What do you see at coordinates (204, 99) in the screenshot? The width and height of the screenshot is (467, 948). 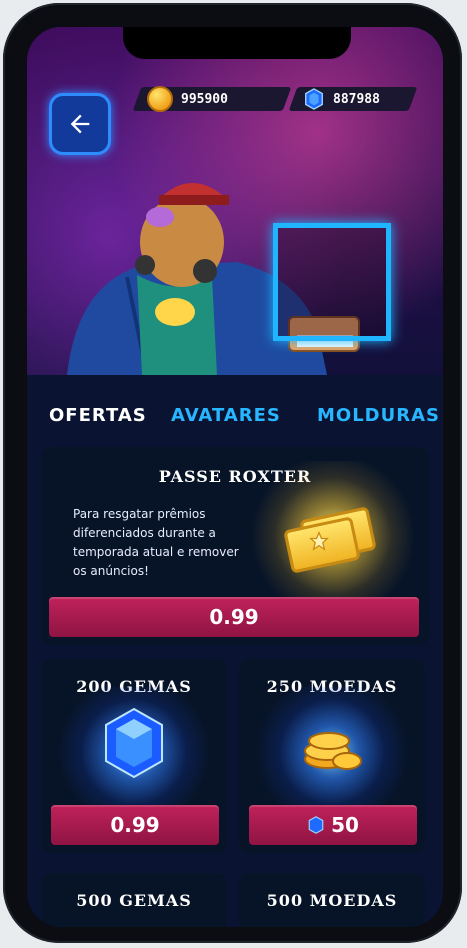 I see `coin-balance-value: 995900` at bounding box center [204, 99].